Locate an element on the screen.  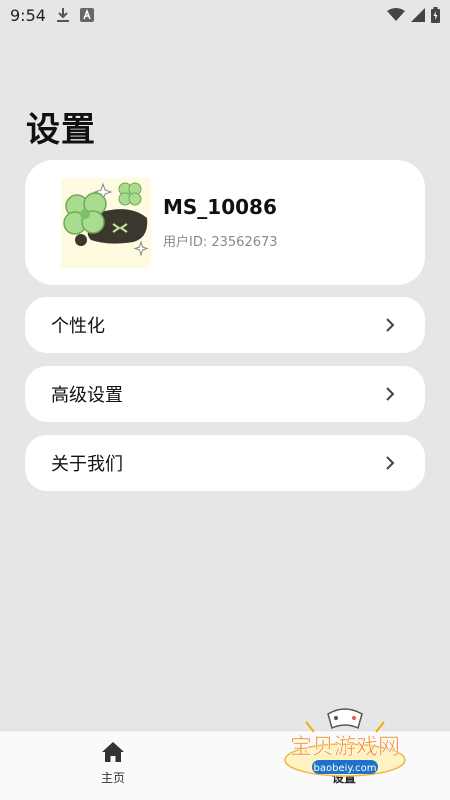
avatar is located at coordinates (106, 222).